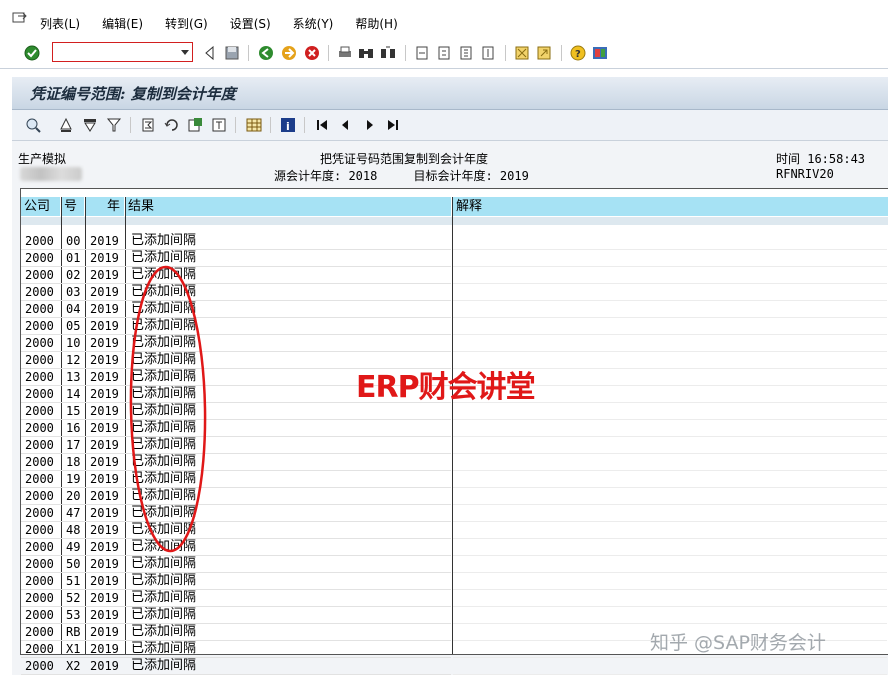 This screenshot has height=675, width=888. What do you see at coordinates (90, 125) in the screenshot?
I see `sort-descending-icon` at bounding box center [90, 125].